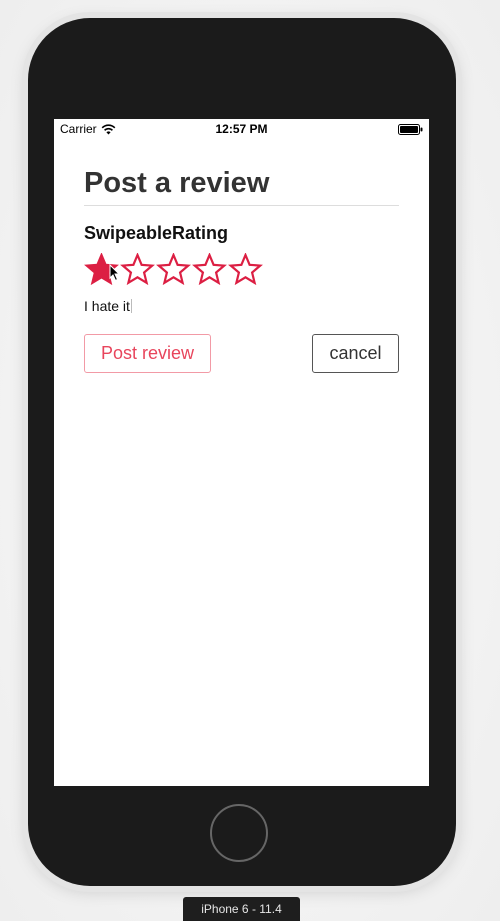  What do you see at coordinates (241, 909) in the screenshot?
I see `device-label: iPhone 6 - 11.4` at bounding box center [241, 909].